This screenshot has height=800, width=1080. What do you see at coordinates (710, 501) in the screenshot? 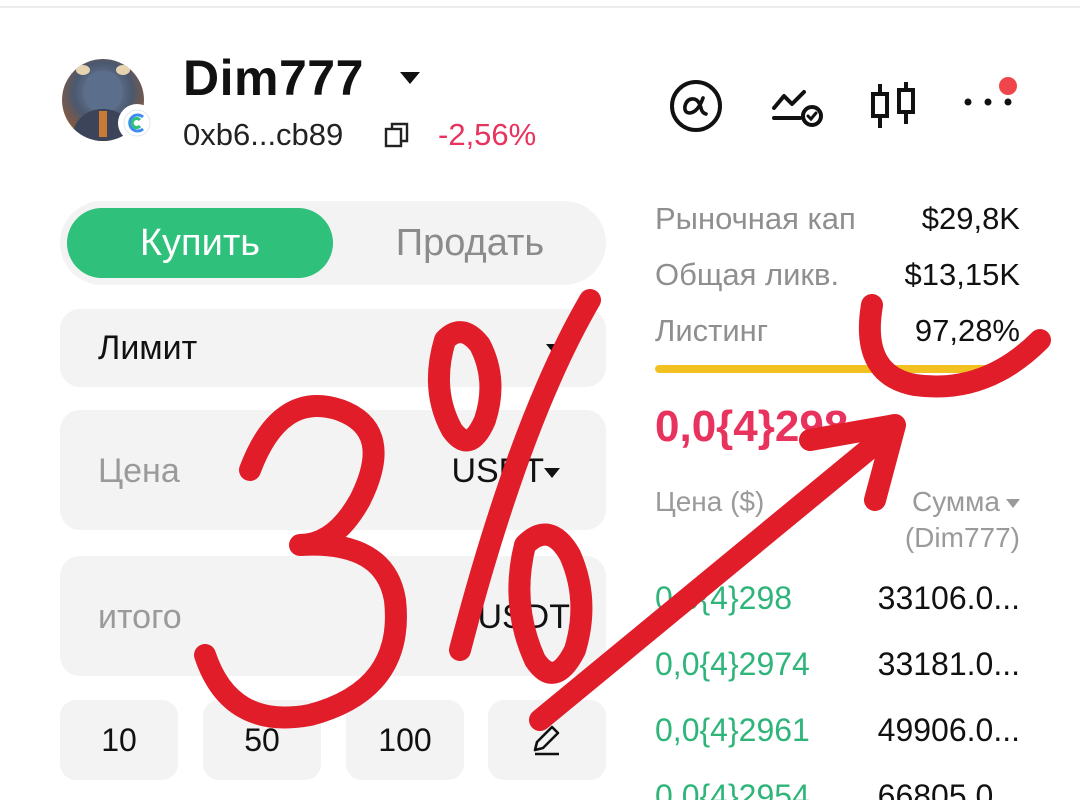
I see `orderbook-price-header: Цена ($)` at bounding box center [710, 501].